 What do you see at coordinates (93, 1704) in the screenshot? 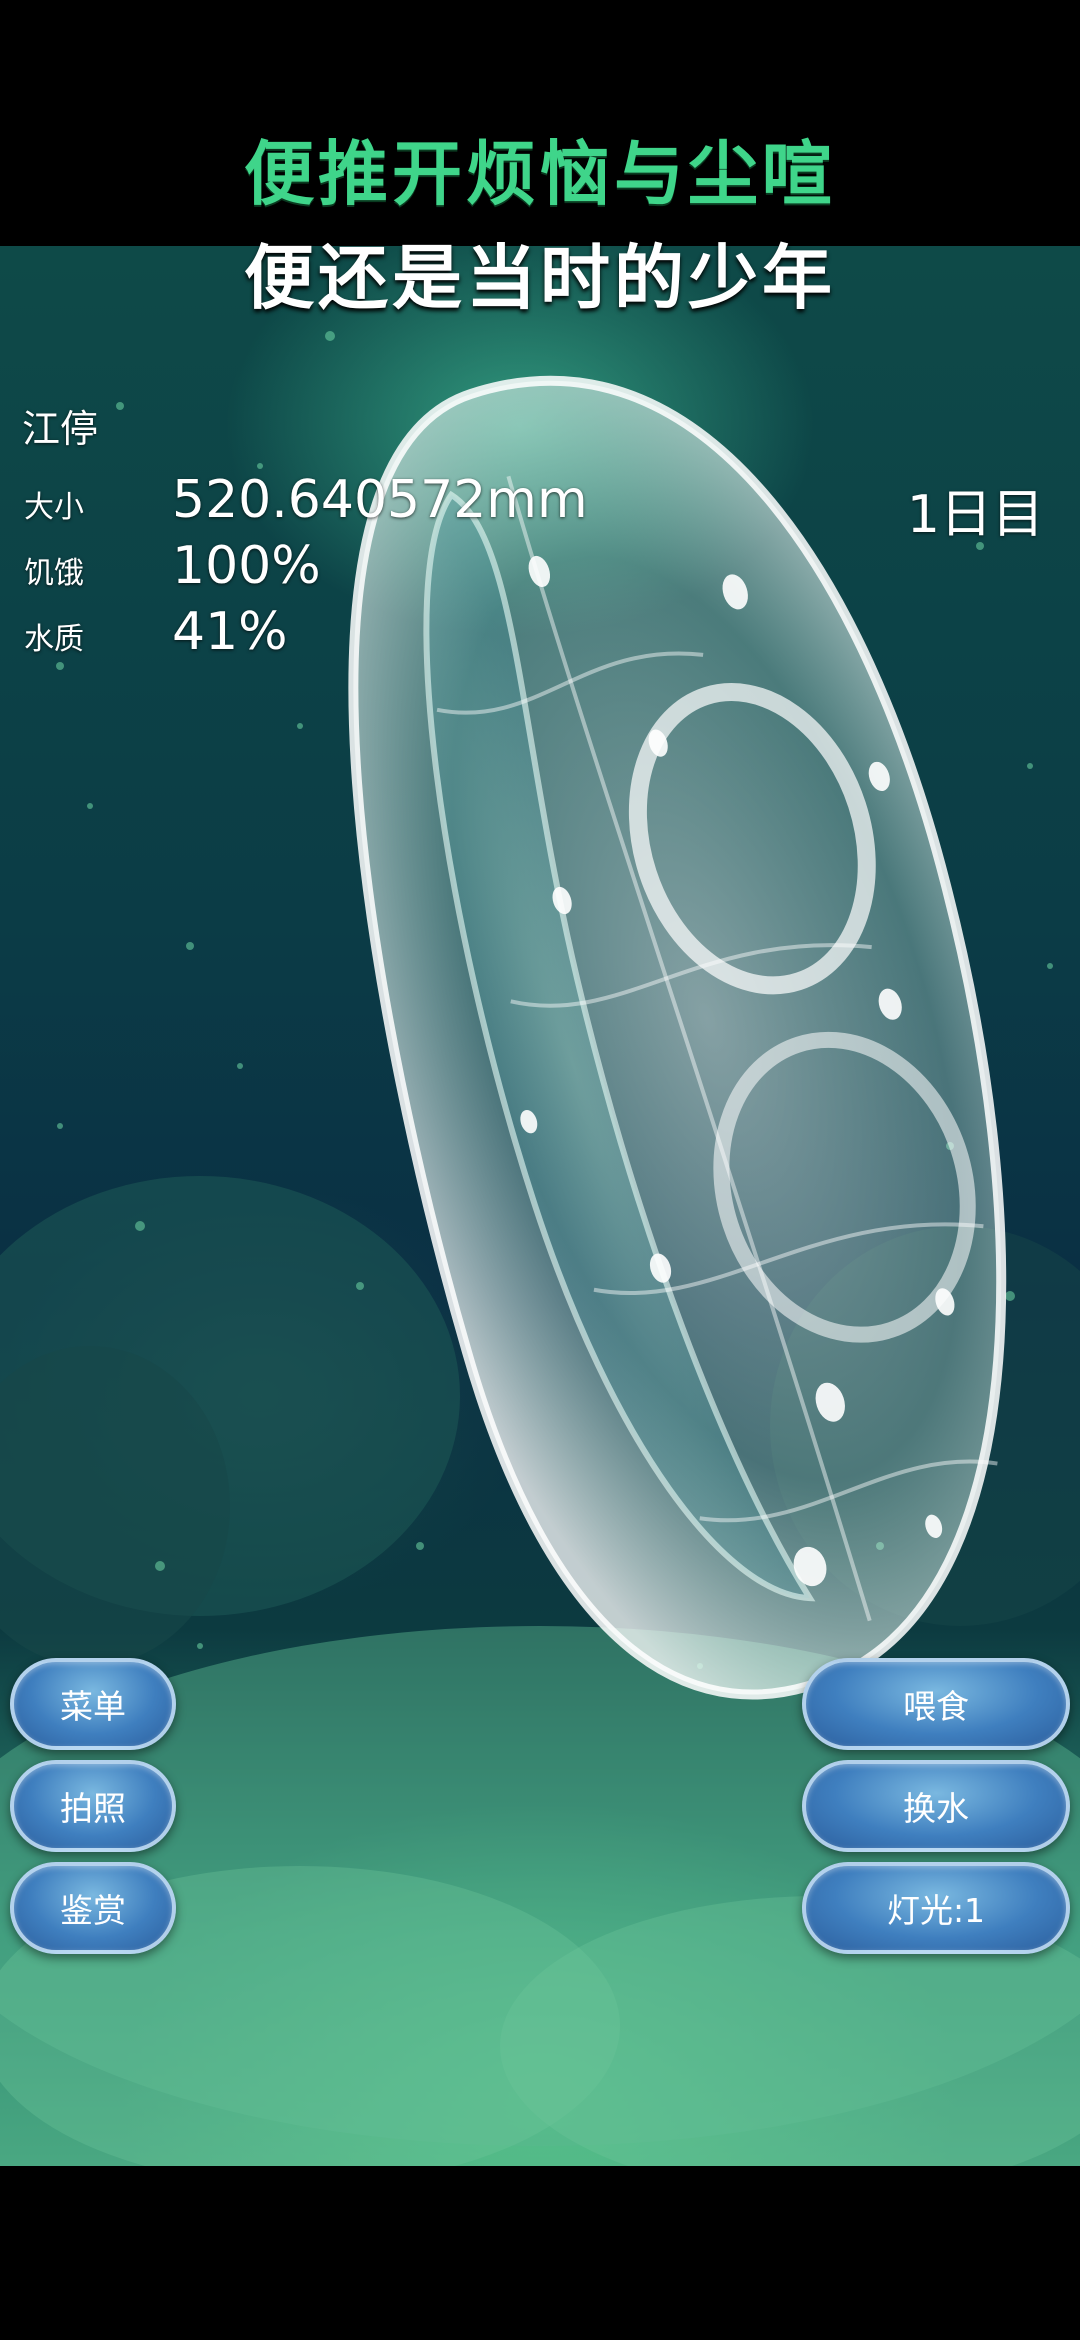
I see `menu-button: 菜单` at bounding box center [93, 1704].